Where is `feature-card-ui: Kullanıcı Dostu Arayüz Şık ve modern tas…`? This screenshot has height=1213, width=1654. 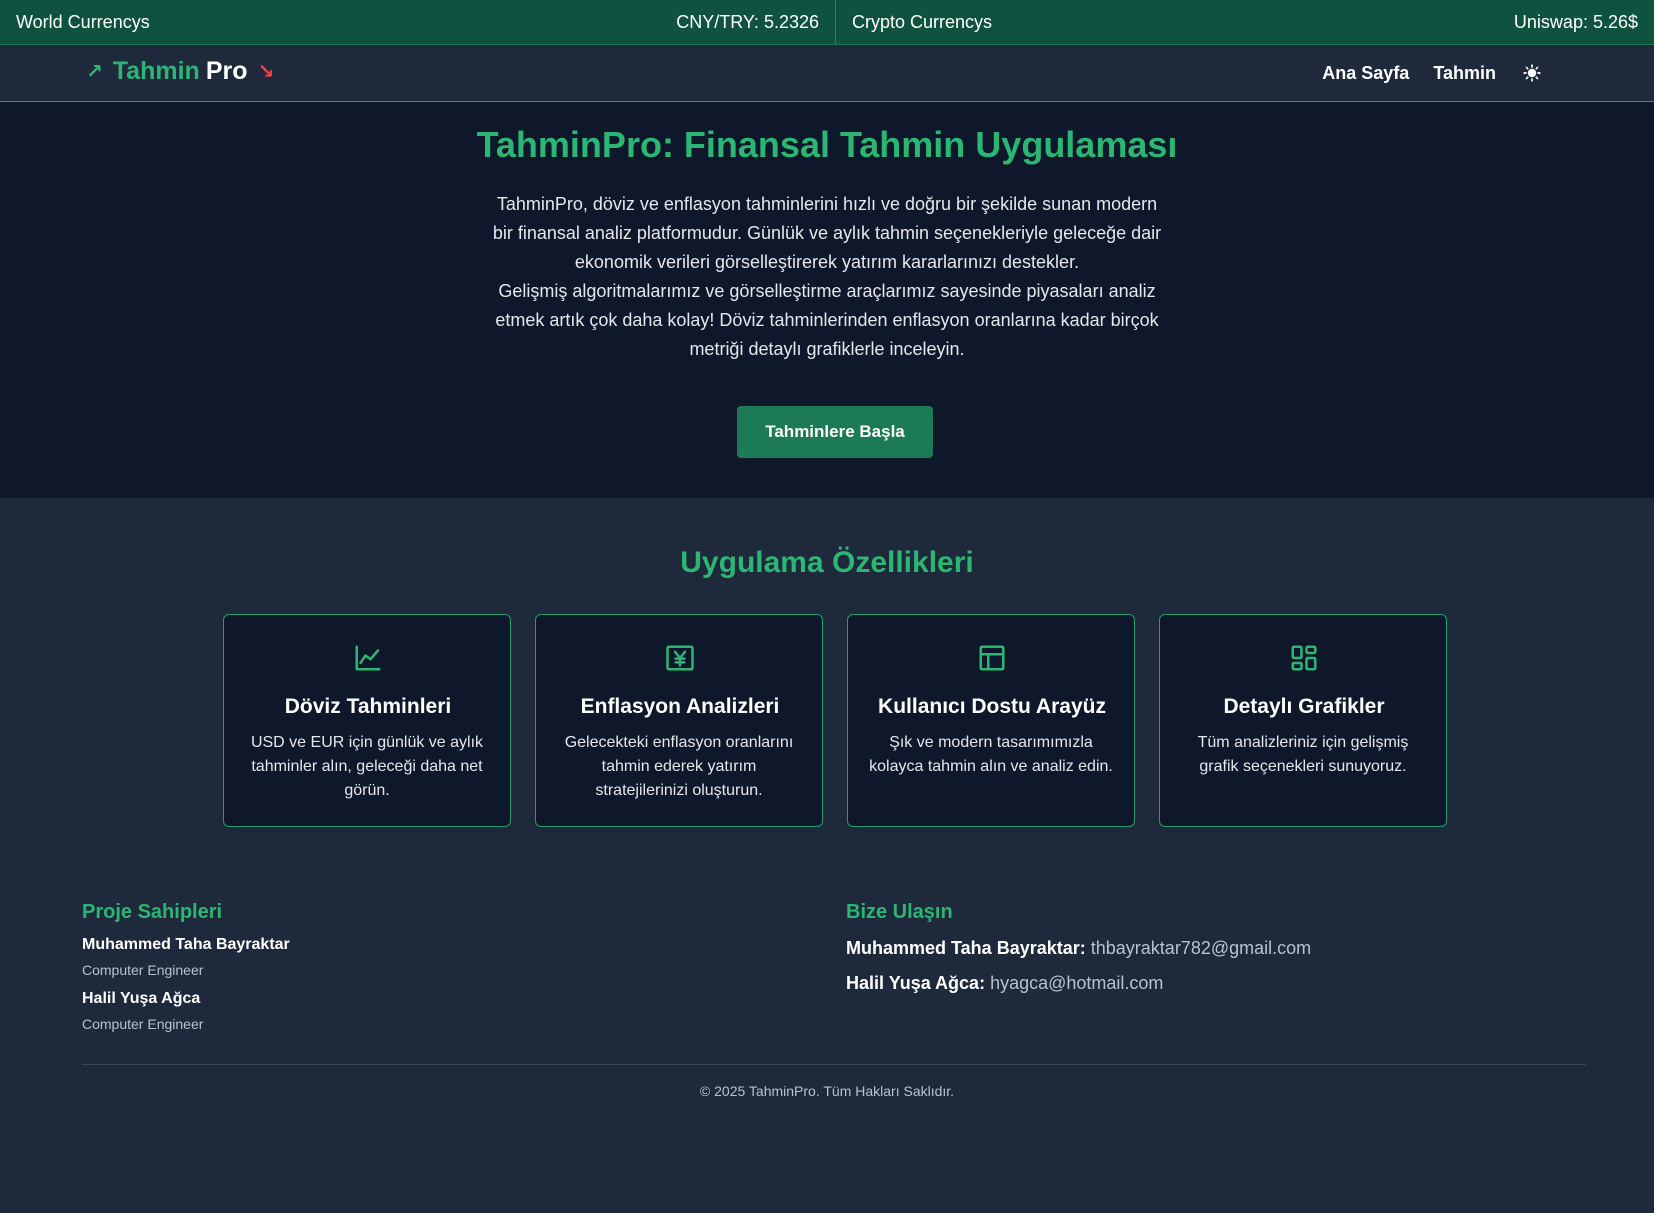 feature-card-ui: Kullanıcı Dostu Arayüz Şık ve modern tas… is located at coordinates (991, 720).